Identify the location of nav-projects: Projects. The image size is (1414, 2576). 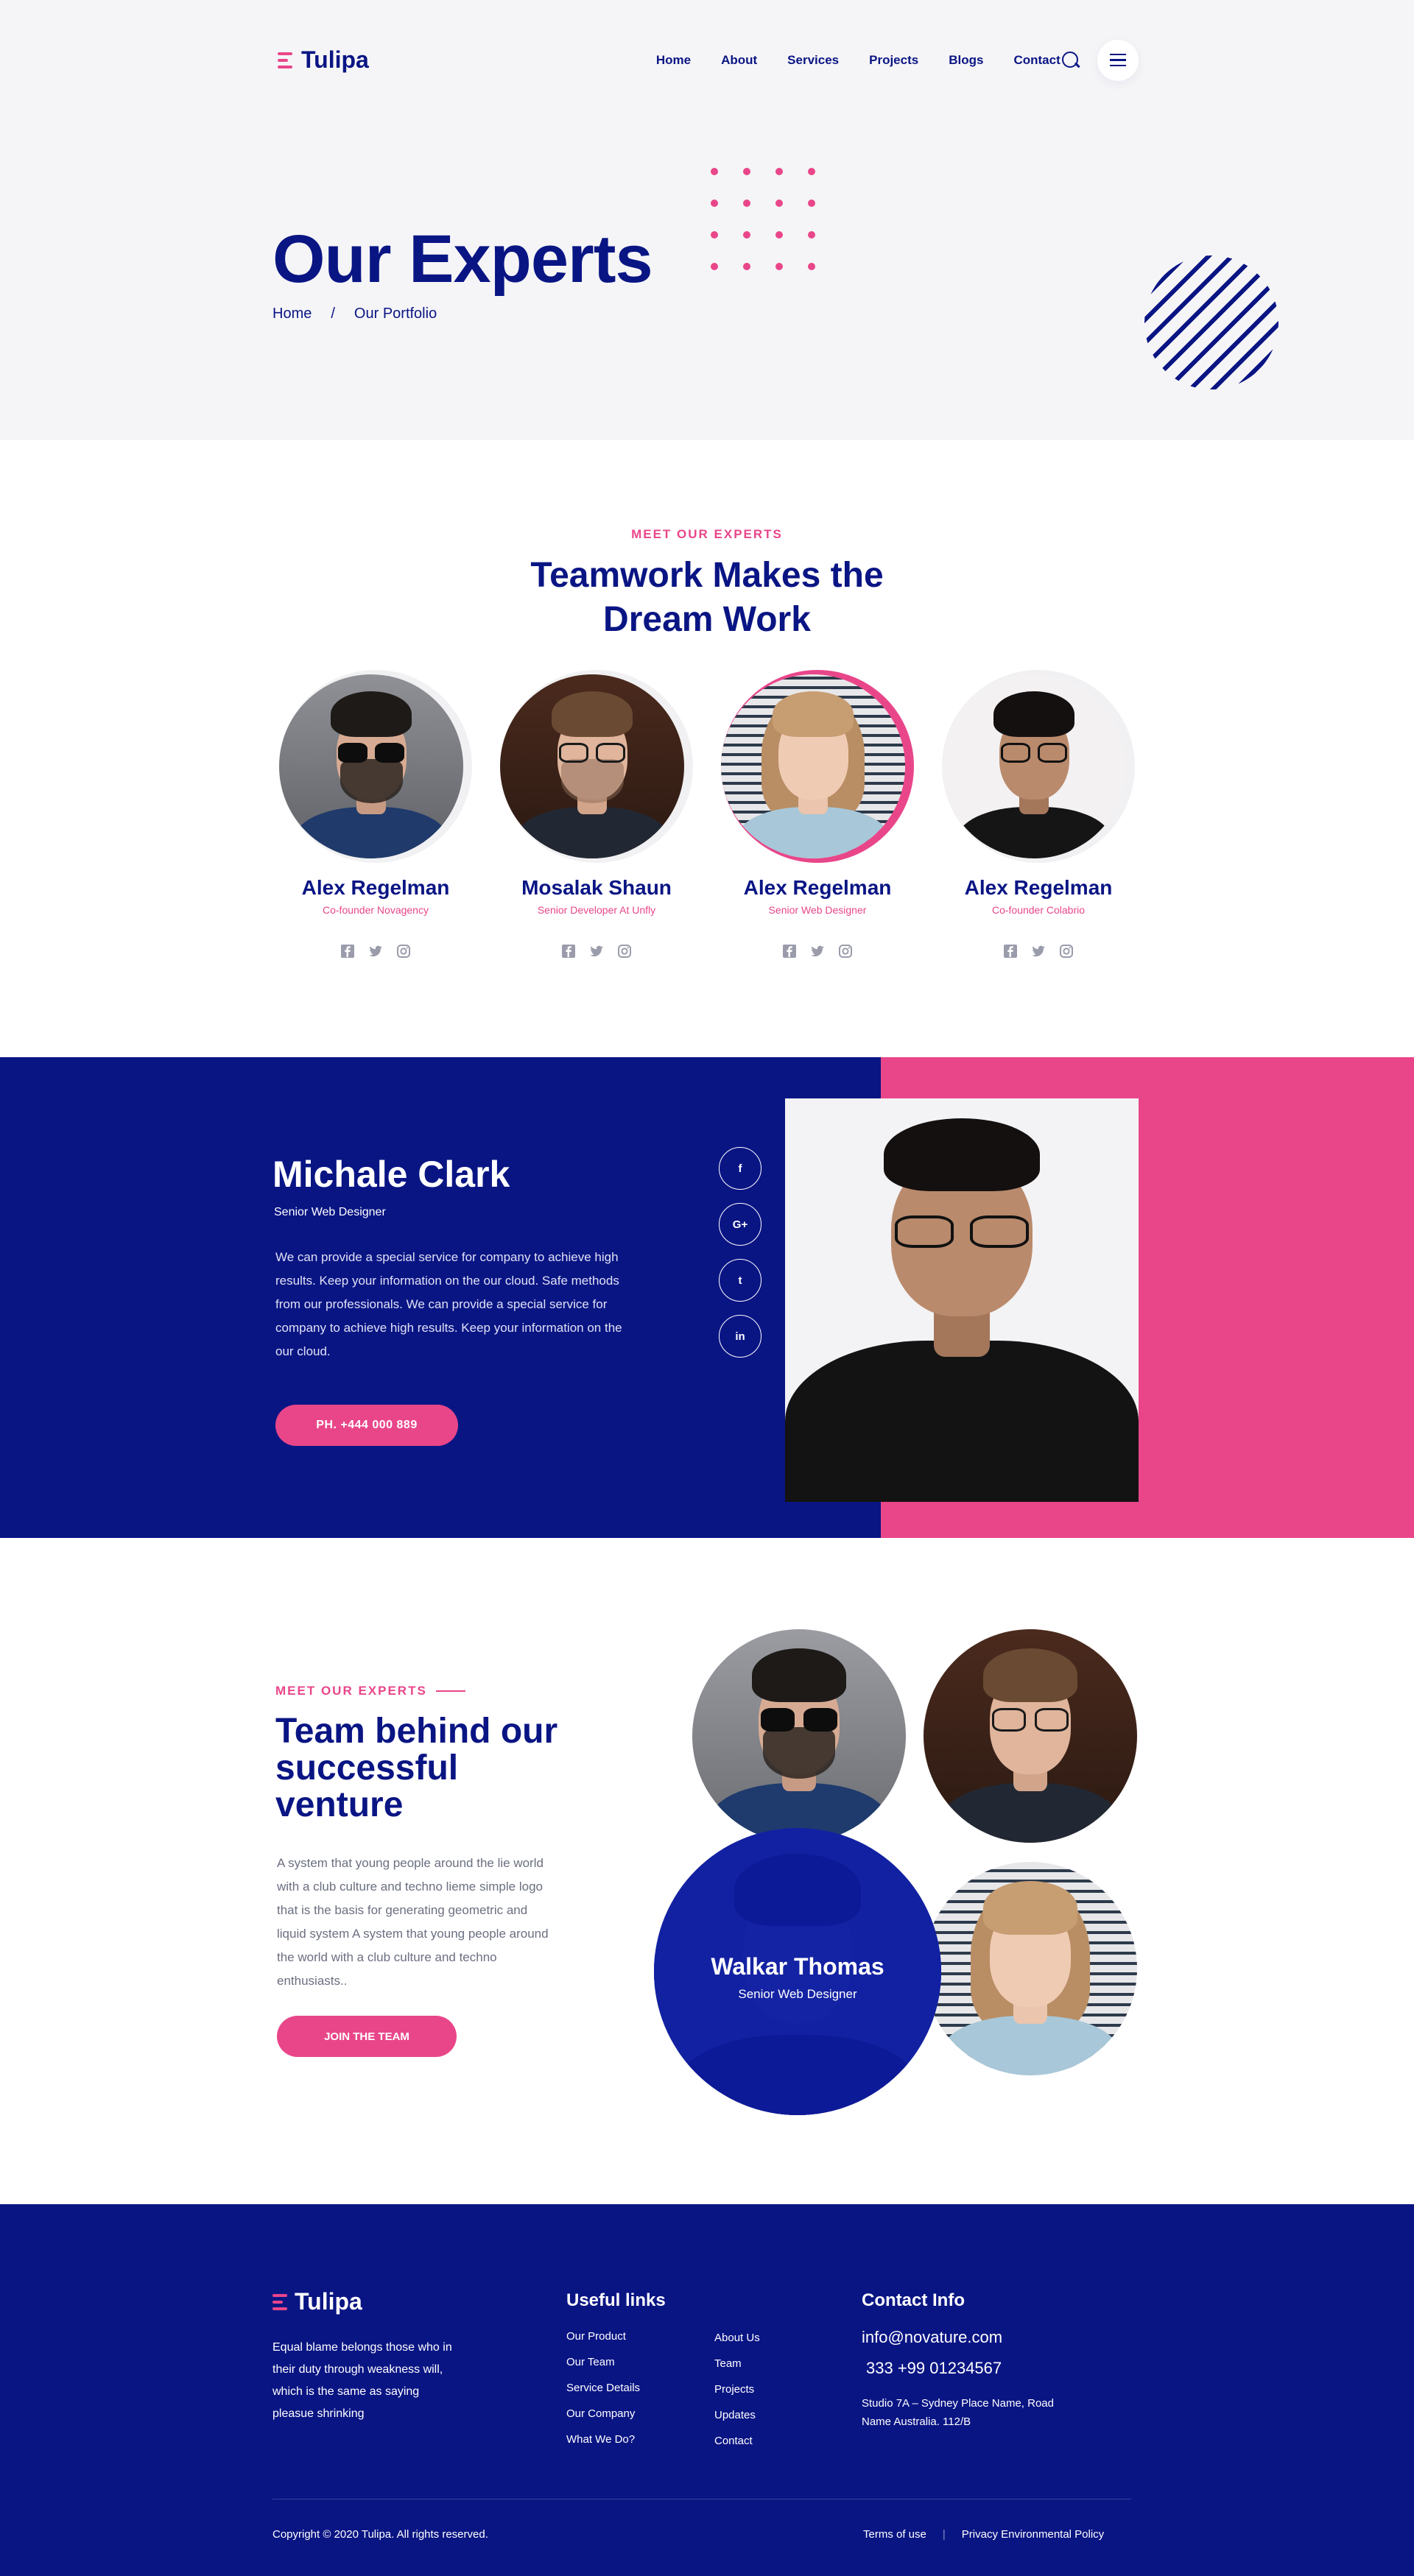
(893, 60).